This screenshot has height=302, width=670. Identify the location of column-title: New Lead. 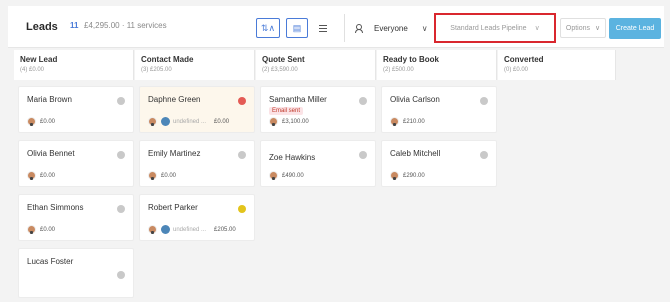
(39, 59).